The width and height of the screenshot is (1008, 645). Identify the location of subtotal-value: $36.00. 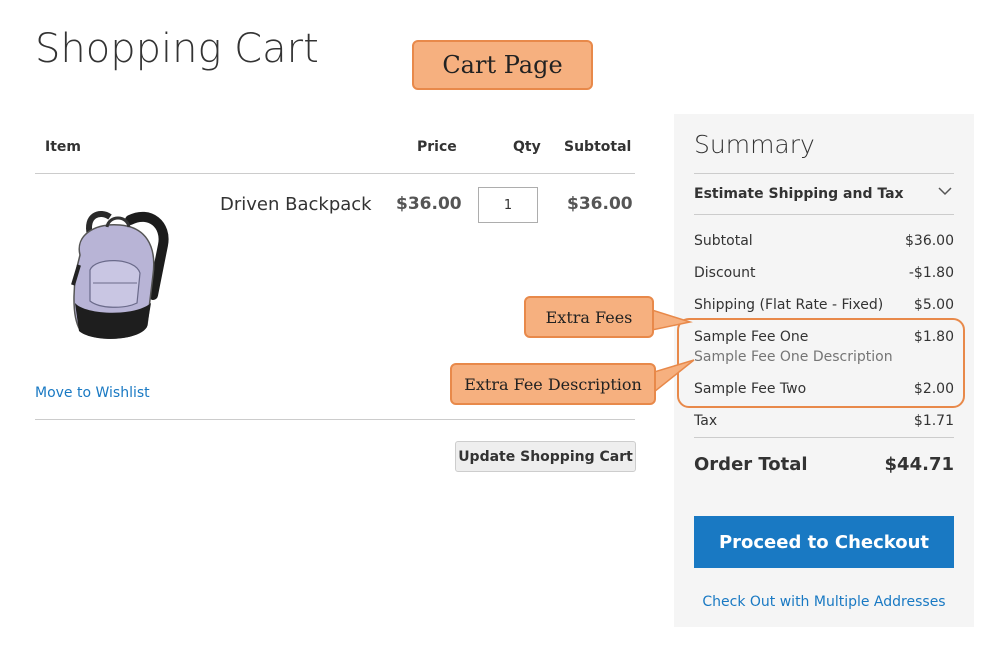
(929, 241).